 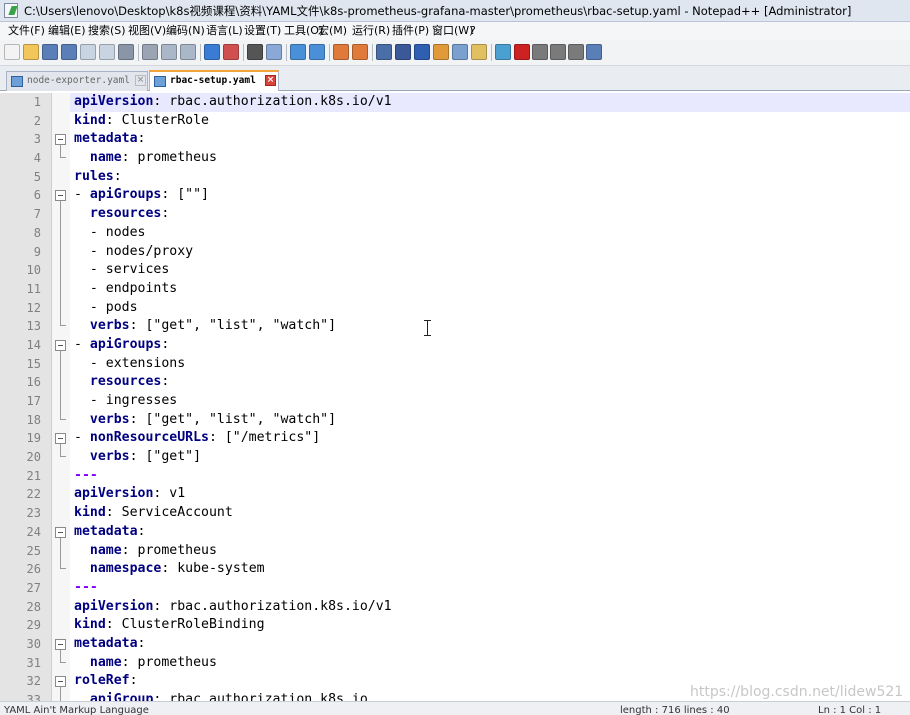 What do you see at coordinates (455, 140) in the screenshot?
I see `code-line: 3 metadata:` at bounding box center [455, 140].